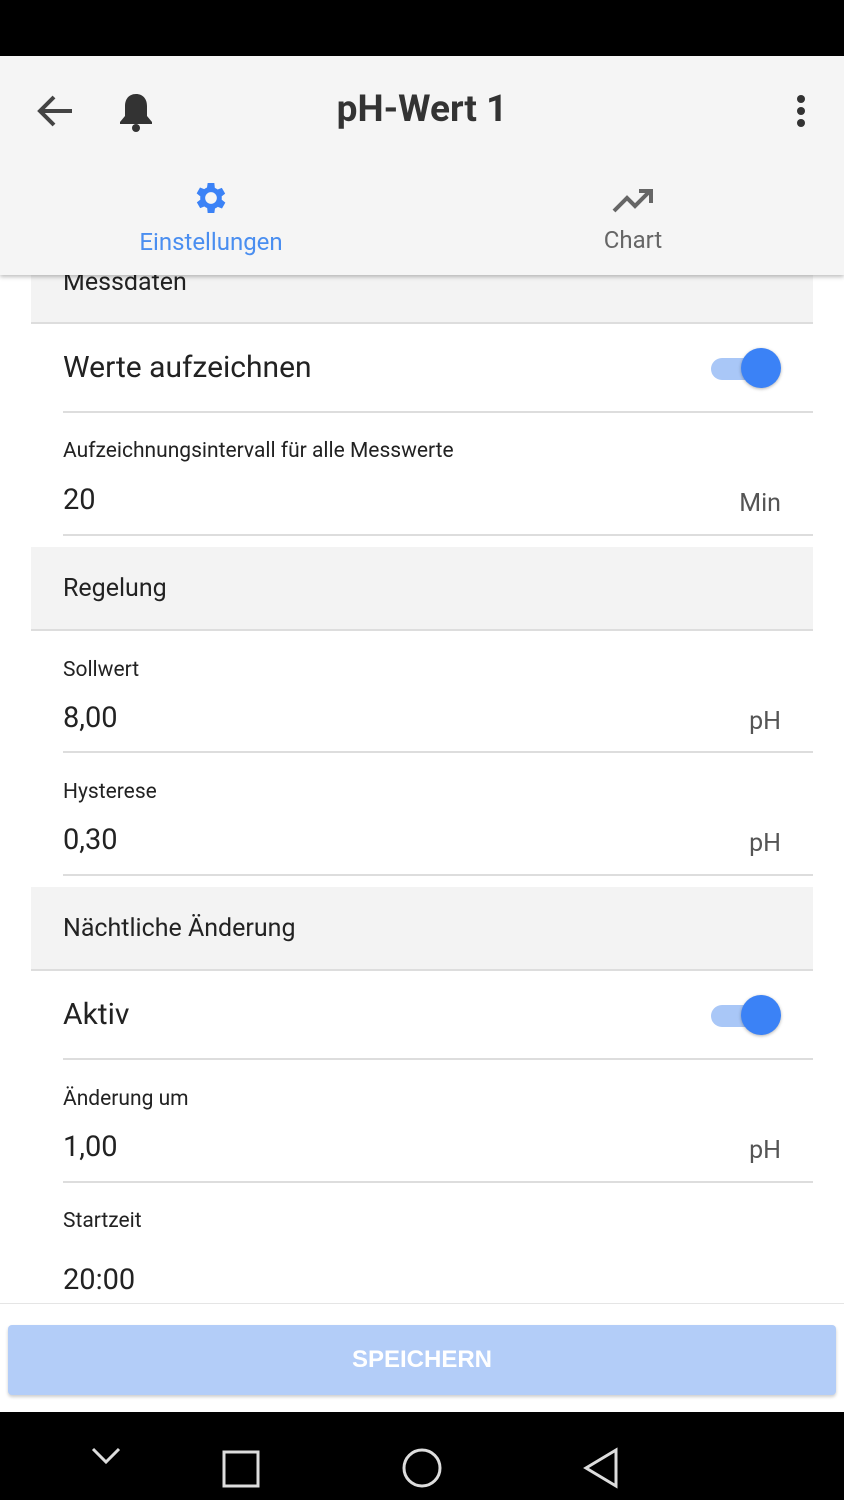  What do you see at coordinates (633, 220) in the screenshot?
I see `tab-chart: Chart` at bounding box center [633, 220].